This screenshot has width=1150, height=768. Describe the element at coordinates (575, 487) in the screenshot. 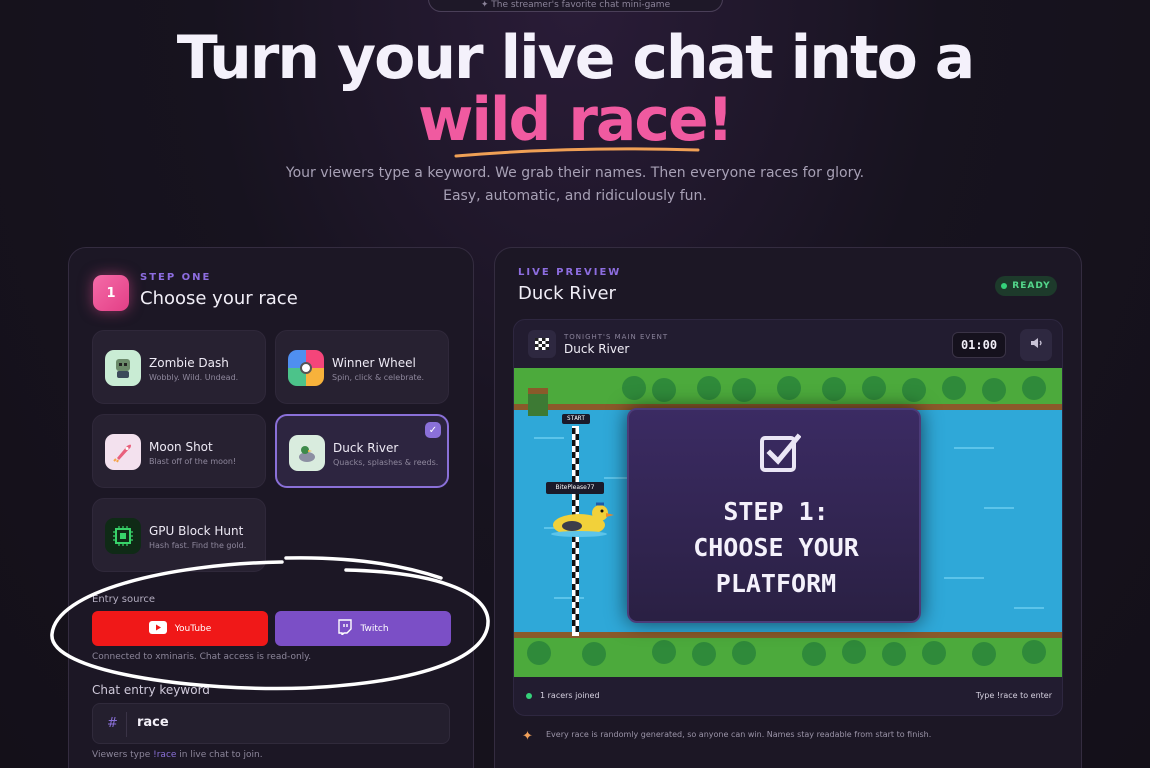

I see `racer-name-tag: BitePlease77` at that location.